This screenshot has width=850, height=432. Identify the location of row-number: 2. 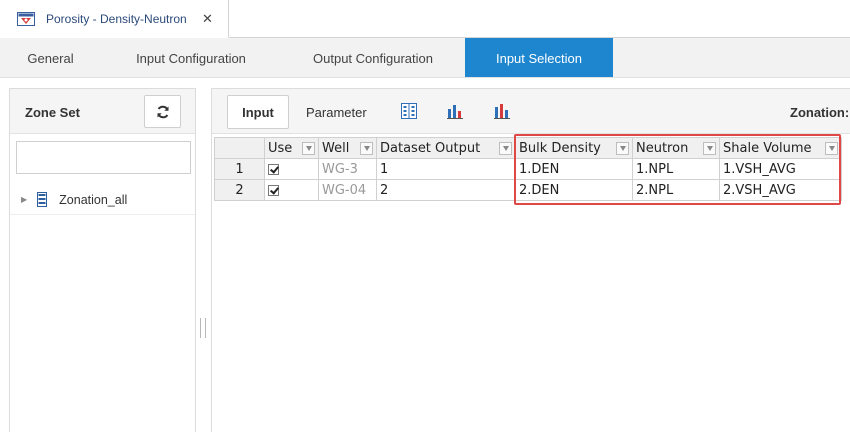
(239, 190).